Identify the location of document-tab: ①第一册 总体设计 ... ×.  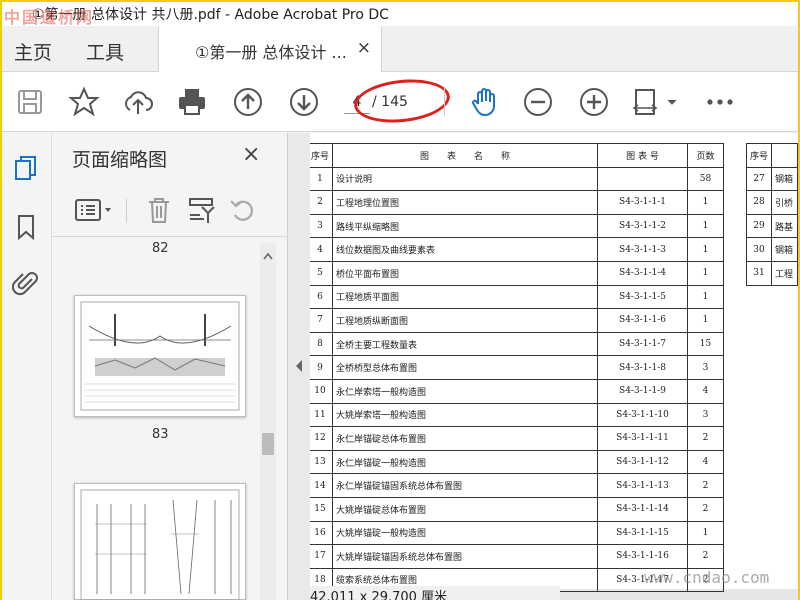
(270, 49).